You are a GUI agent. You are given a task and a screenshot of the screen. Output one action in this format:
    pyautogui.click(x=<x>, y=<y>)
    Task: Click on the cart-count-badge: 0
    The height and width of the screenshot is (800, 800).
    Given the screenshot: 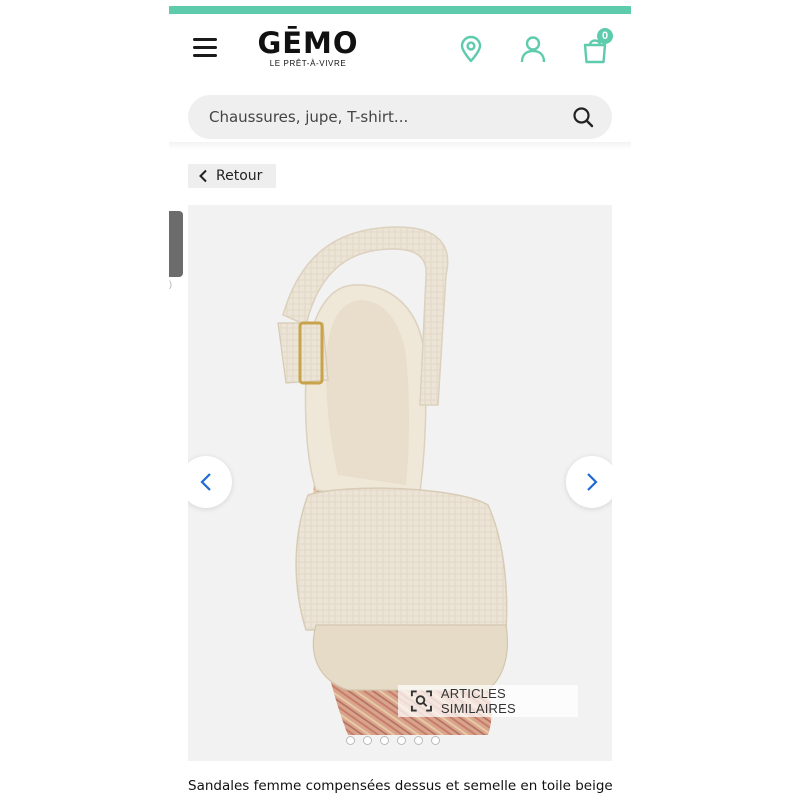 What is the action you would take?
    pyautogui.click(x=605, y=36)
    